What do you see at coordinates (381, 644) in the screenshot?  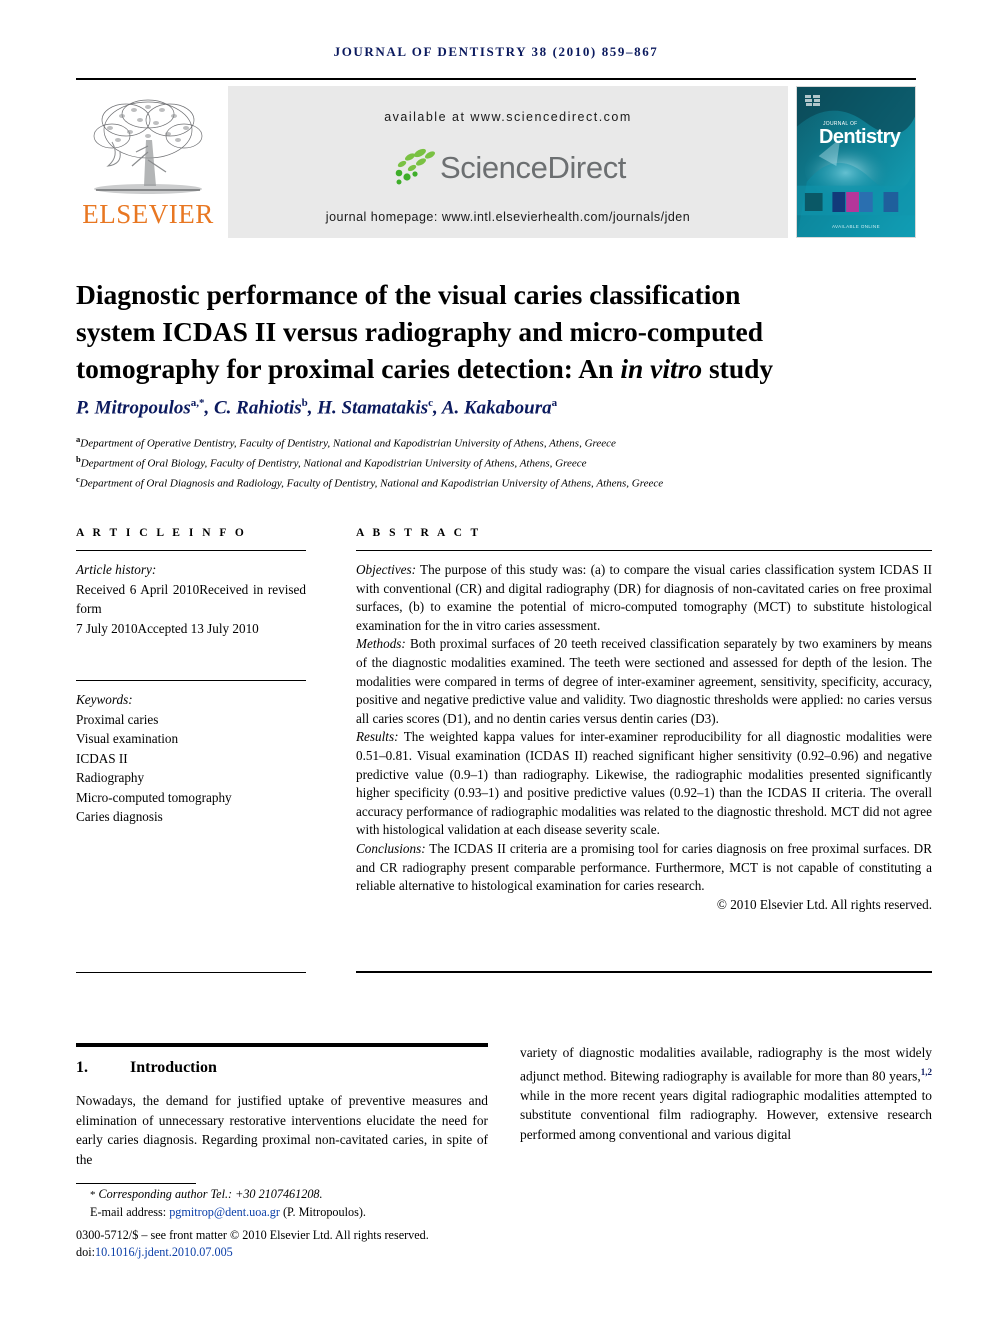 I see `abstract-methods-label: Methods:` at bounding box center [381, 644].